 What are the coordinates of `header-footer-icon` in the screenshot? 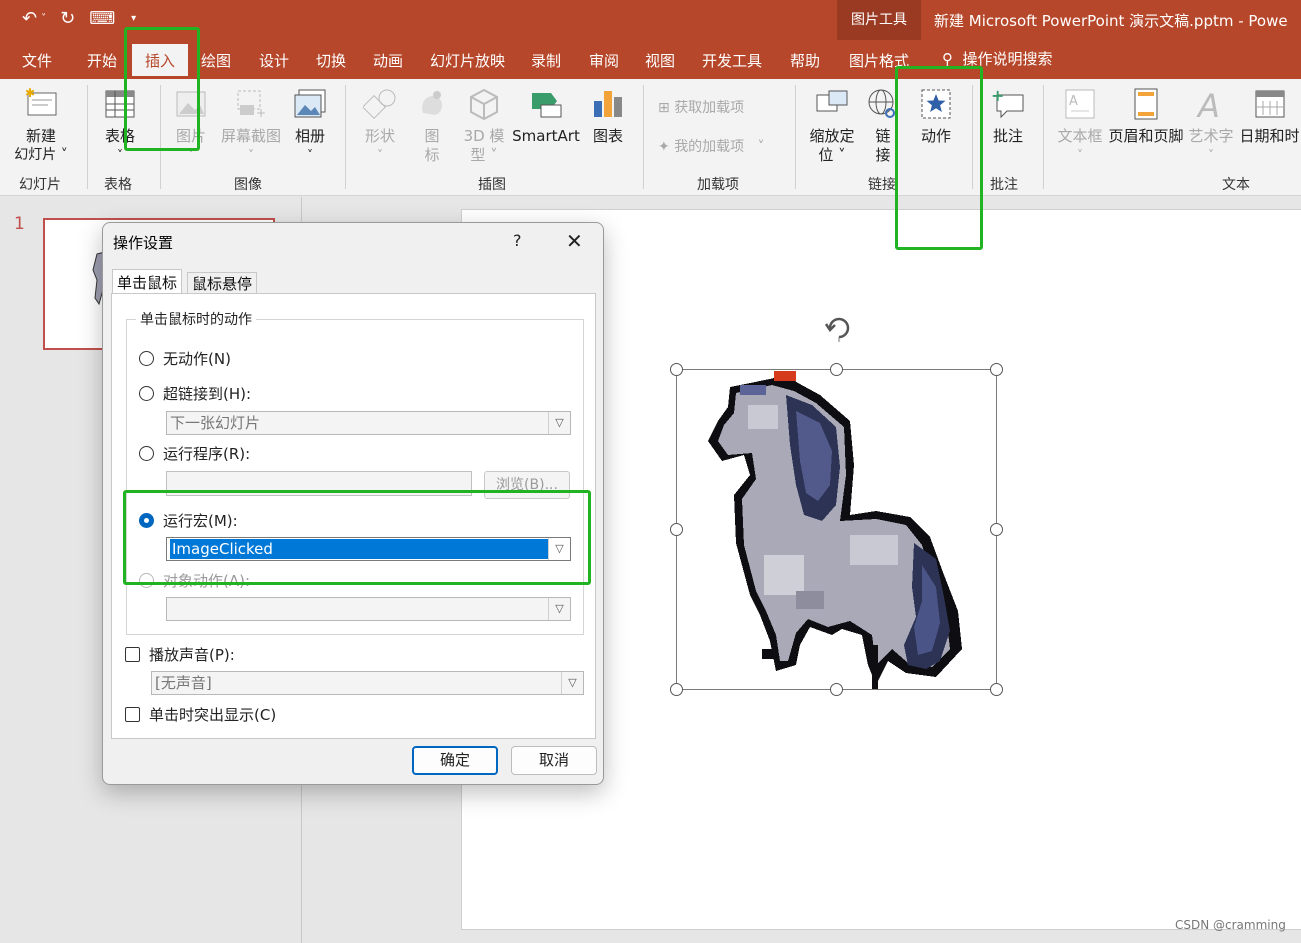 It's located at (1146, 104).